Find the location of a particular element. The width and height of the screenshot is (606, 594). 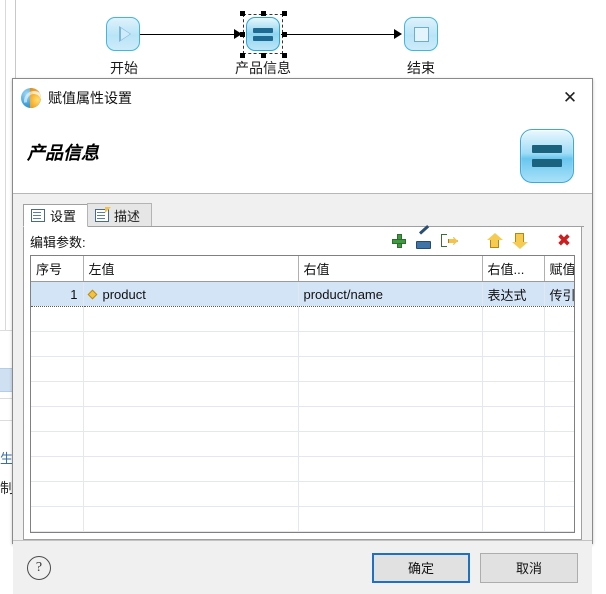

cell-lvalue-text: product is located at coordinates (124, 295).